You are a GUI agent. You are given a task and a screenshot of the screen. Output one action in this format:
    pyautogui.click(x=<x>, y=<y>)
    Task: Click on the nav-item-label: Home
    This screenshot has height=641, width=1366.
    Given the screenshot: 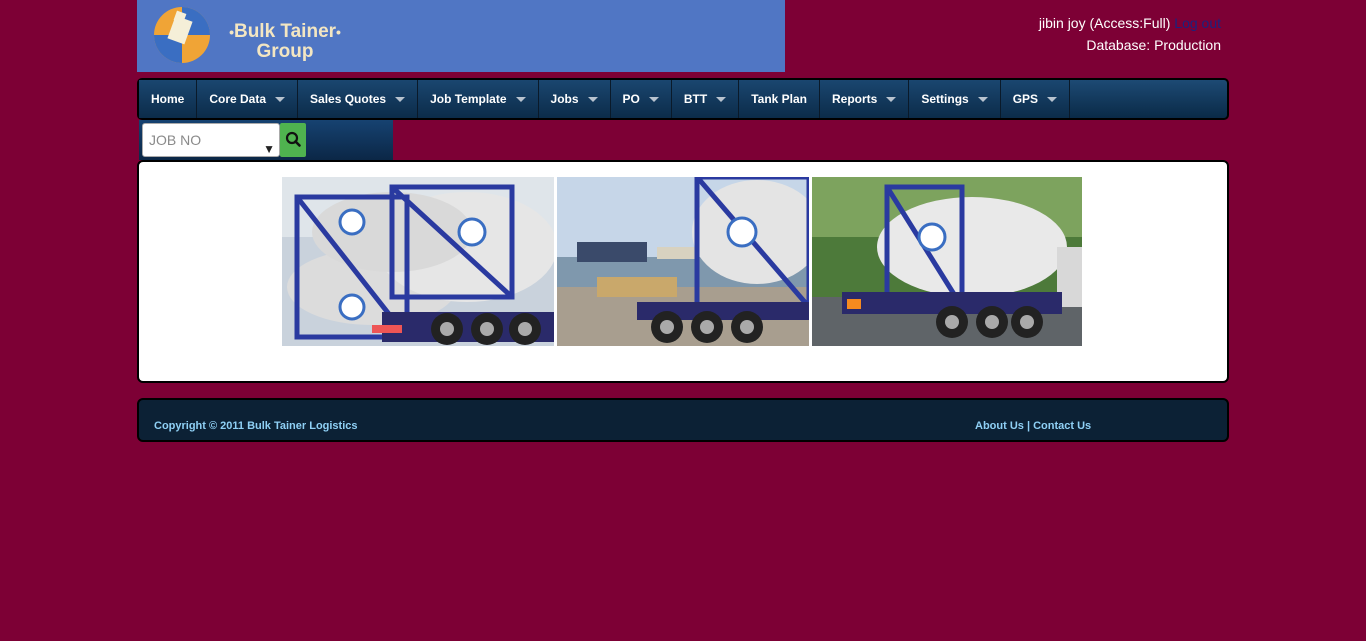 What is the action you would take?
    pyautogui.click(x=168, y=99)
    